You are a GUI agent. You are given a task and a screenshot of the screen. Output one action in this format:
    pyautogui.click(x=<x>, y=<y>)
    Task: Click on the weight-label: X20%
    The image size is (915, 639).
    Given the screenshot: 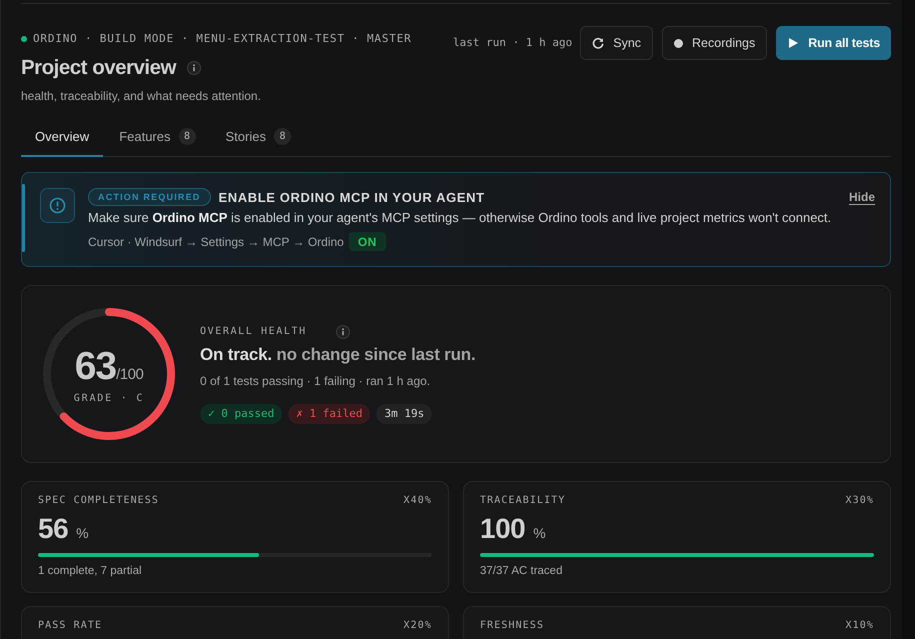 What is the action you would take?
    pyautogui.click(x=418, y=626)
    